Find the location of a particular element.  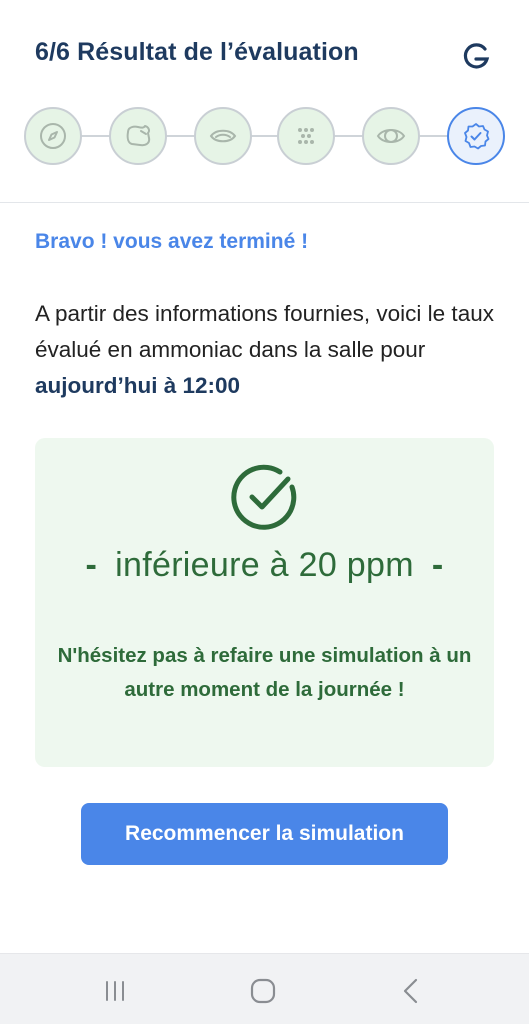

reload-g-icon is located at coordinates (476, 56).